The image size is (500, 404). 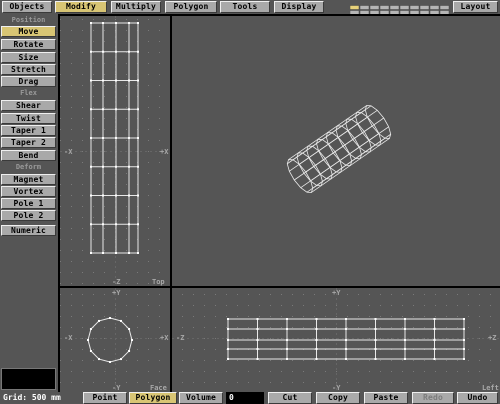 I want to click on axis-label-left: -Z, so click(x=180, y=338).